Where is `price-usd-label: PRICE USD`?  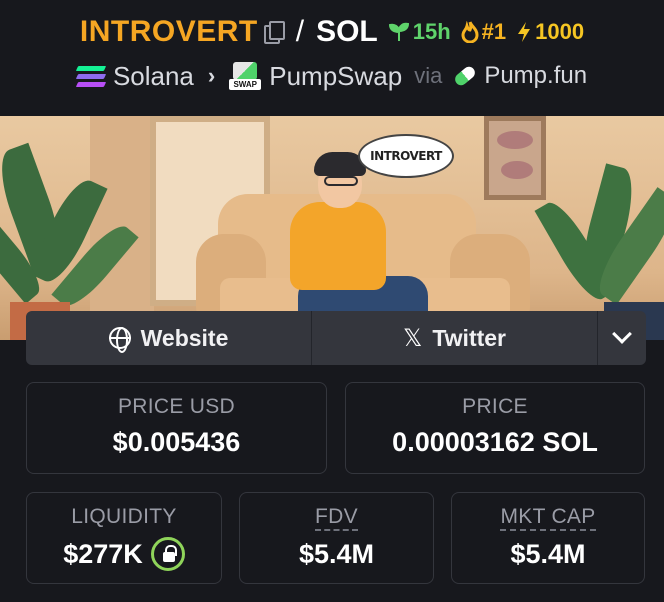 price-usd-label: PRICE USD is located at coordinates (176, 406).